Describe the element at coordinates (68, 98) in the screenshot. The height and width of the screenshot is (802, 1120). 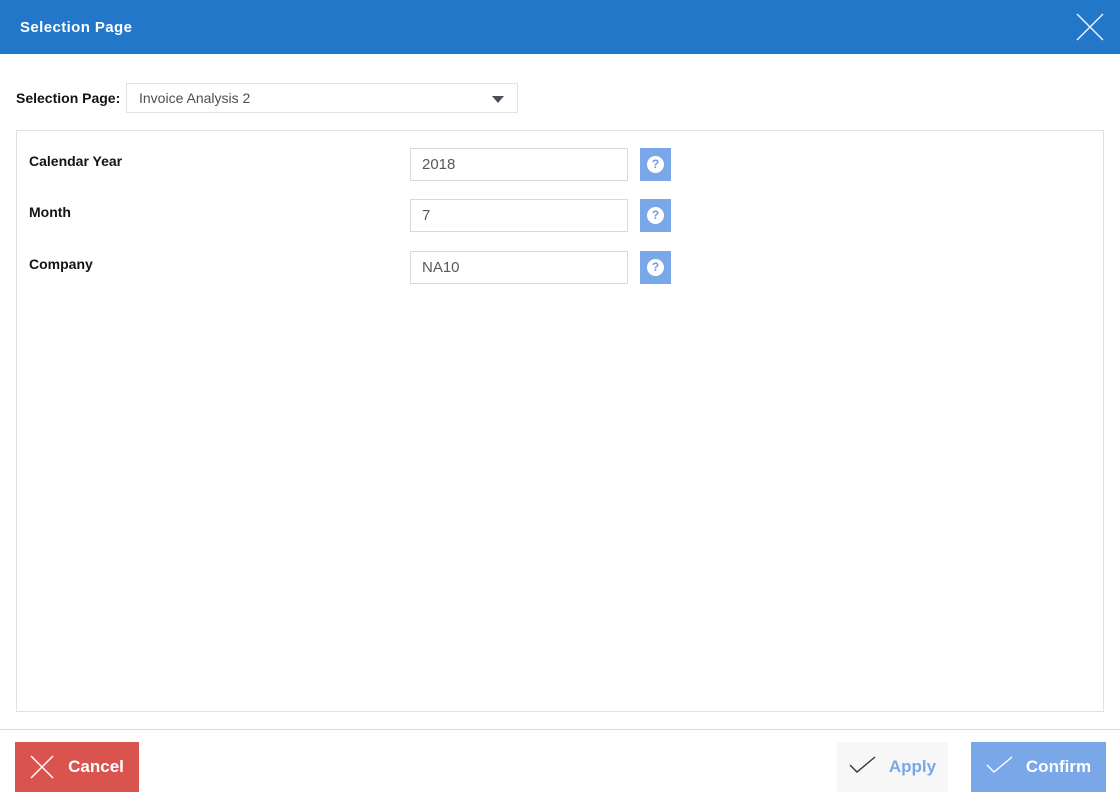
I see `selection-page-label: Selection Page:` at that location.